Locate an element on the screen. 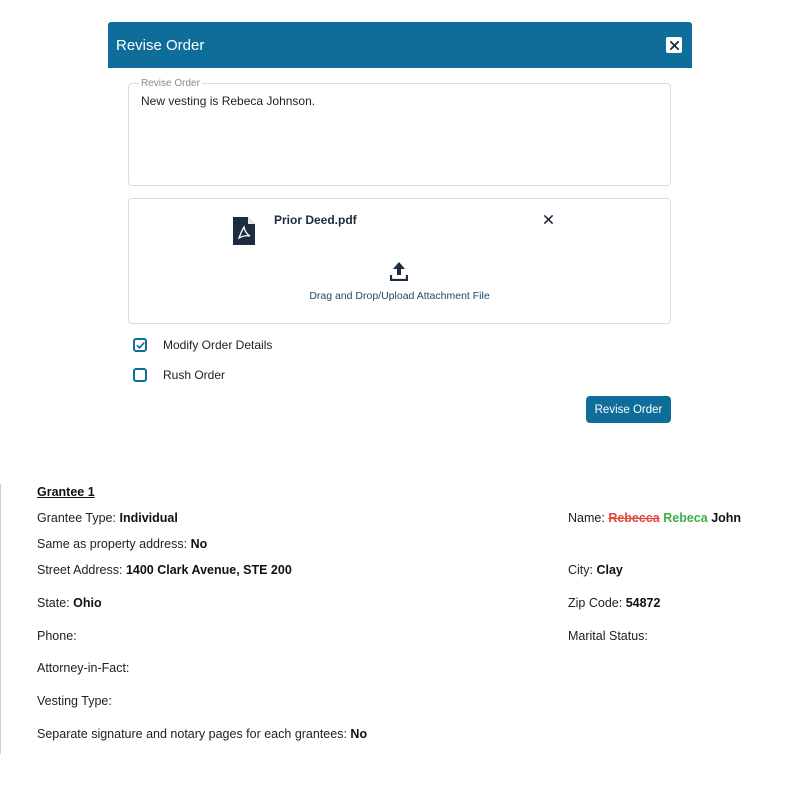  textarea-label: Revise Order is located at coordinates (170, 84).